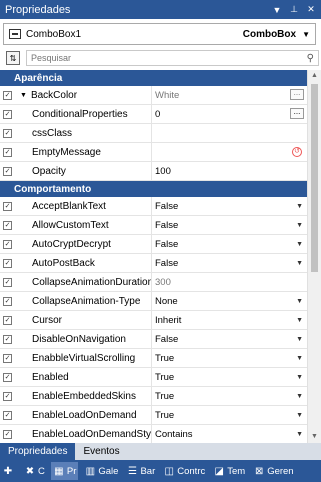 The image size is (321, 482). What do you see at coordinates (277, 10) in the screenshot?
I see `dropdown-icon: ▼` at bounding box center [277, 10].